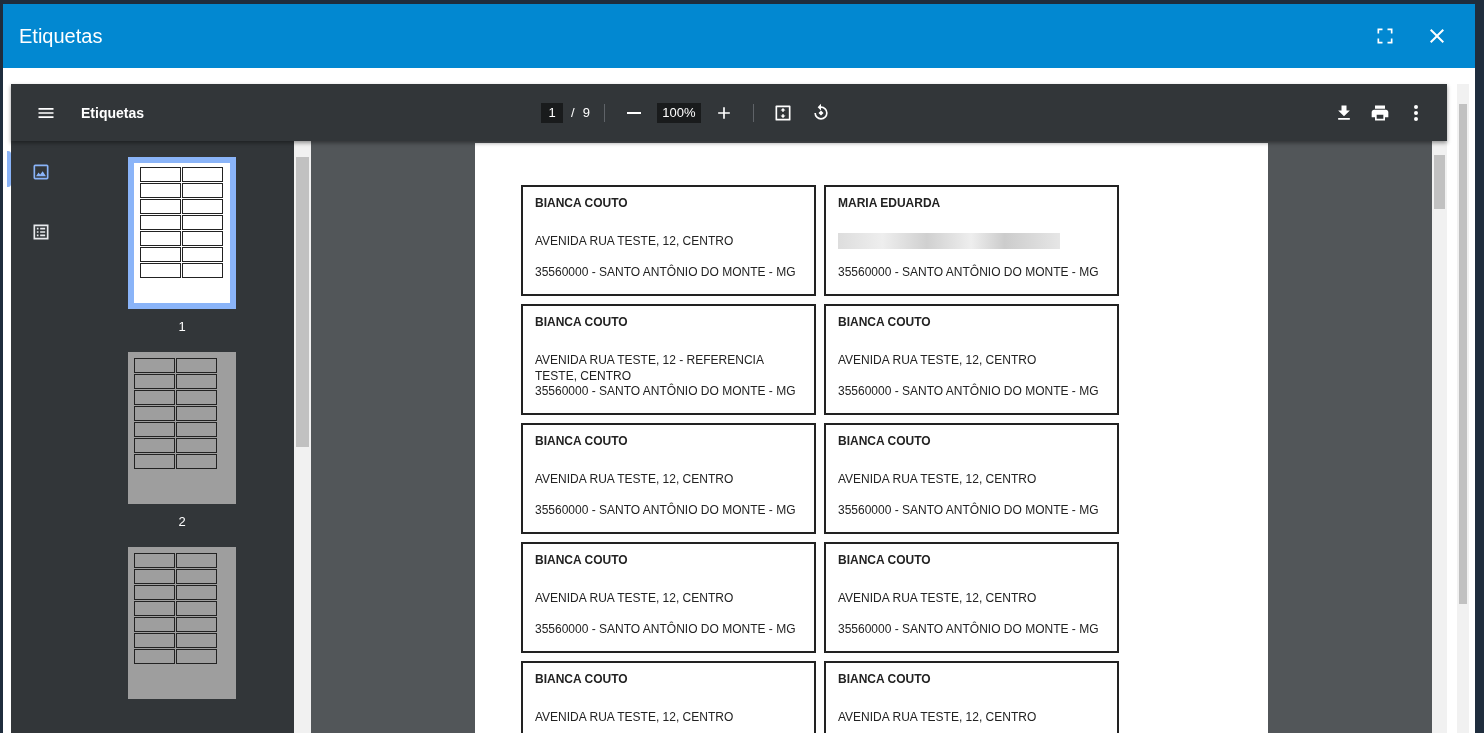 The image size is (1484, 733). What do you see at coordinates (113, 112) in the screenshot?
I see `document-title: Etiquetas` at bounding box center [113, 112].